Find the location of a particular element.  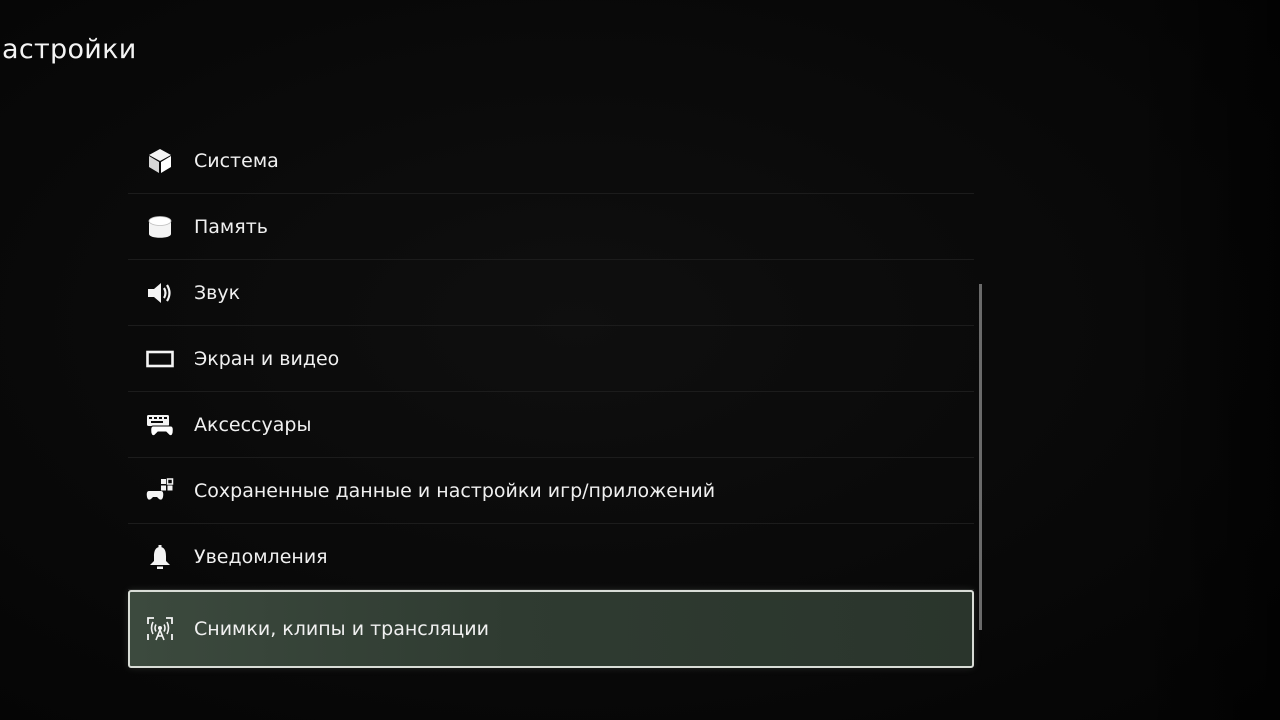

menu-item-sound: Звук is located at coordinates (551, 293).